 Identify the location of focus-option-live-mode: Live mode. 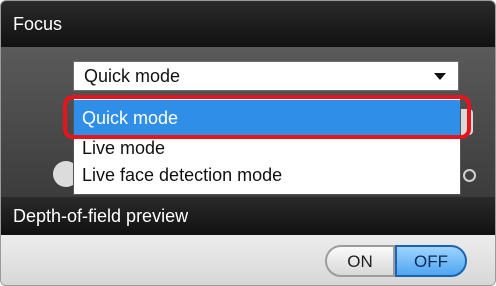
(267, 148).